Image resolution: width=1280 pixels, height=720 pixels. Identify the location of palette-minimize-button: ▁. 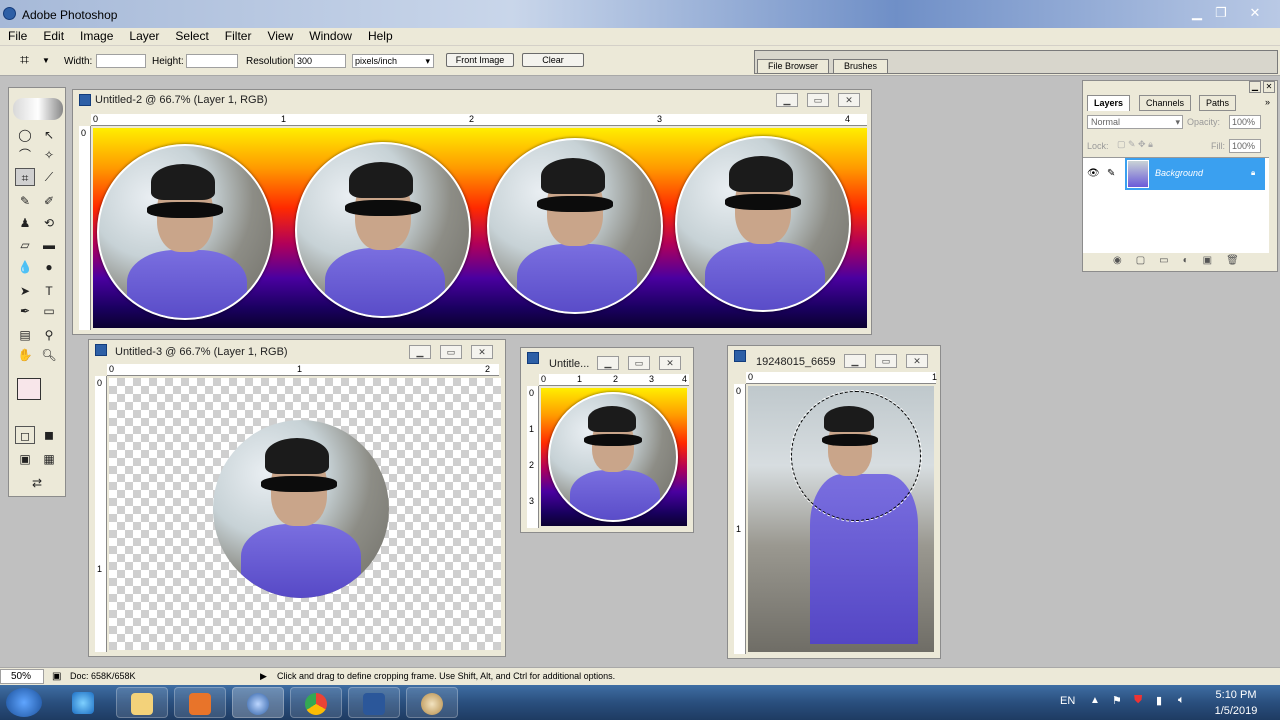
(1255, 87).